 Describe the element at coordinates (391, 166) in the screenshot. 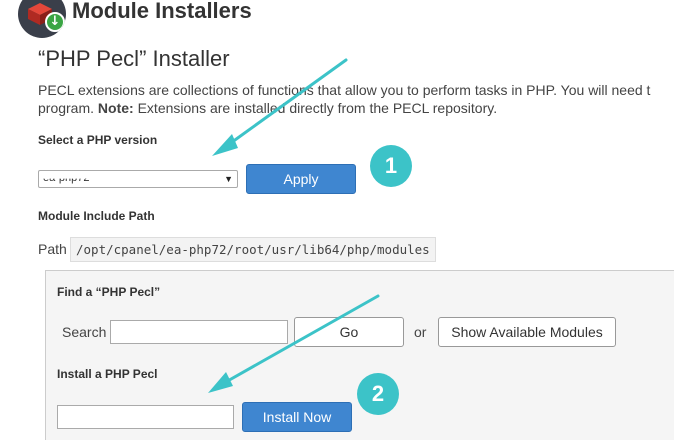

I see `annotation-badge-1: 1` at that location.